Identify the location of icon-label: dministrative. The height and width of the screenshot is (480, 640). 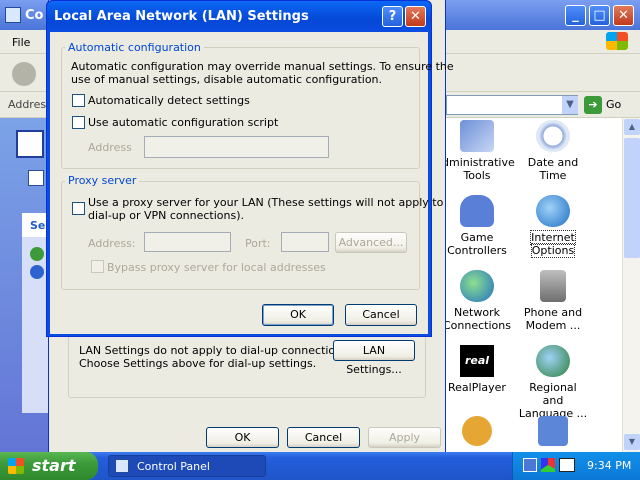
(478, 162).